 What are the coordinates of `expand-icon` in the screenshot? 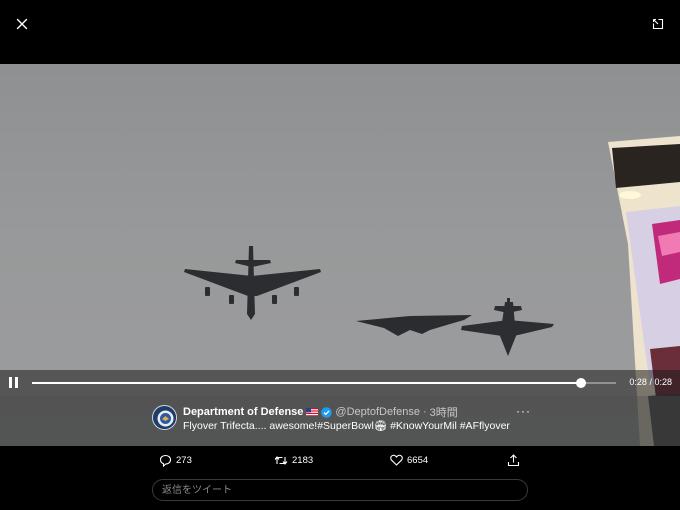 It's located at (658, 24).